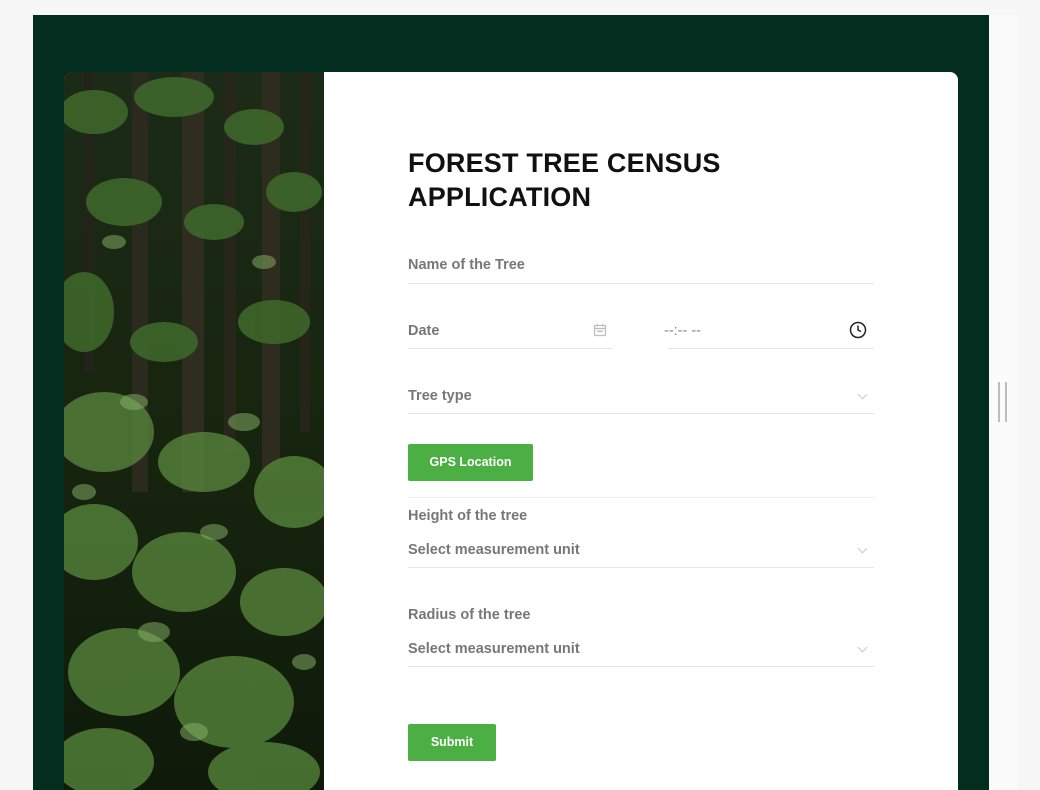  What do you see at coordinates (600, 332) in the screenshot?
I see `calendar-icon` at bounding box center [600, 332].